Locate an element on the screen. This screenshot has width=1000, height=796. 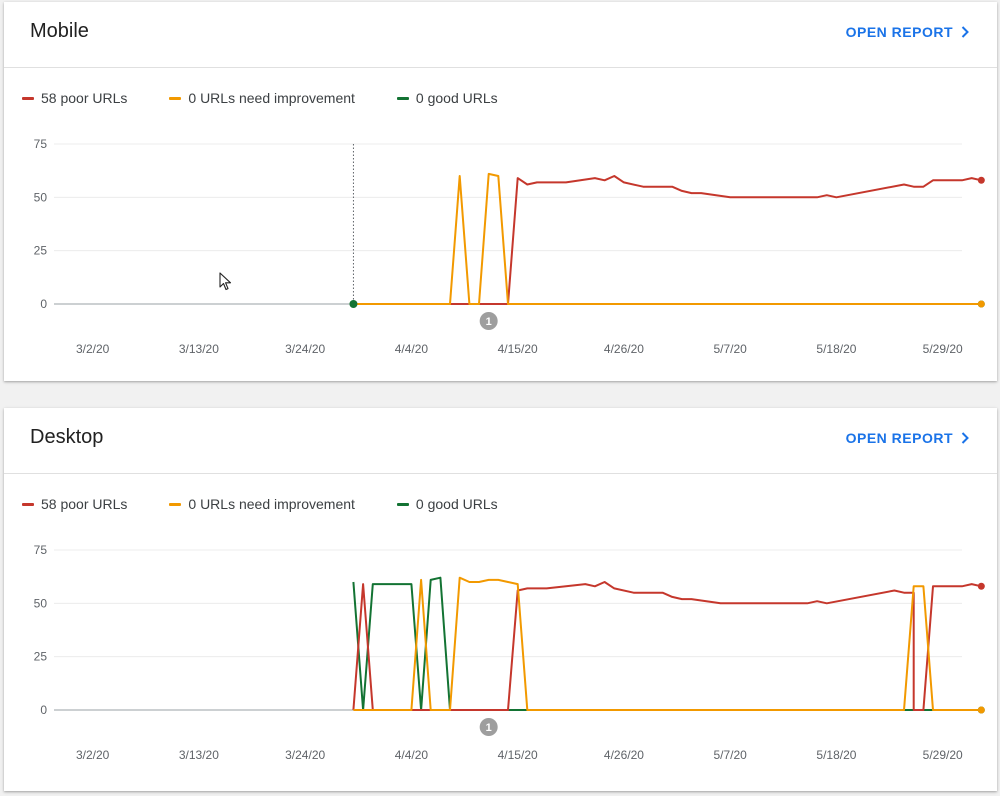
marker-start-point is located at coordinates (353, 304).